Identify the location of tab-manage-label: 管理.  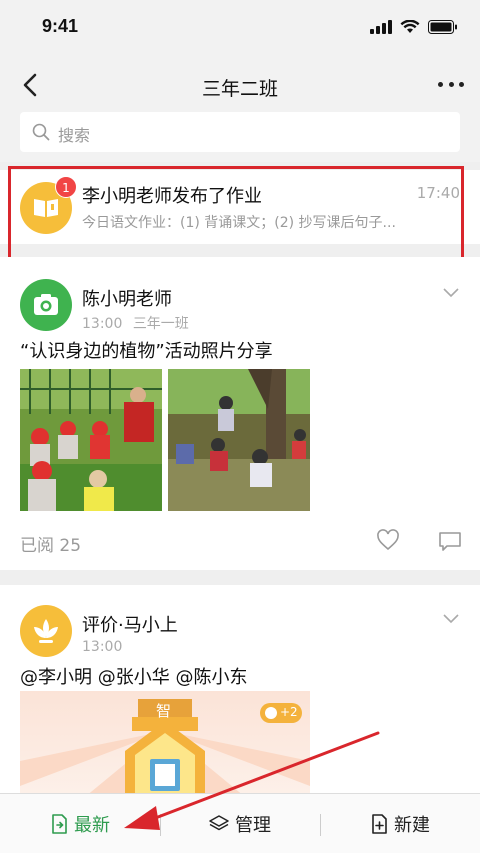
(253, 825).